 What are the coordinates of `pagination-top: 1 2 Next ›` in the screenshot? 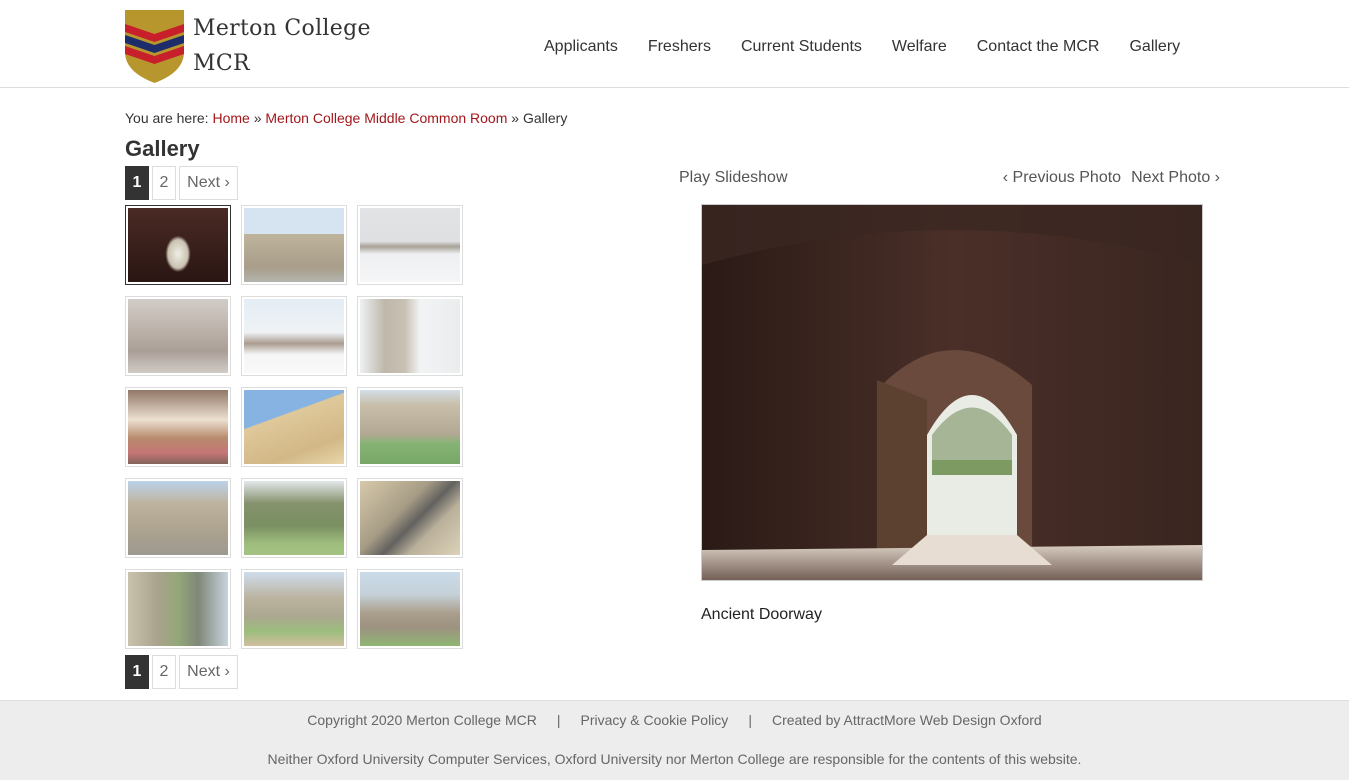 It's located at (183, 183).